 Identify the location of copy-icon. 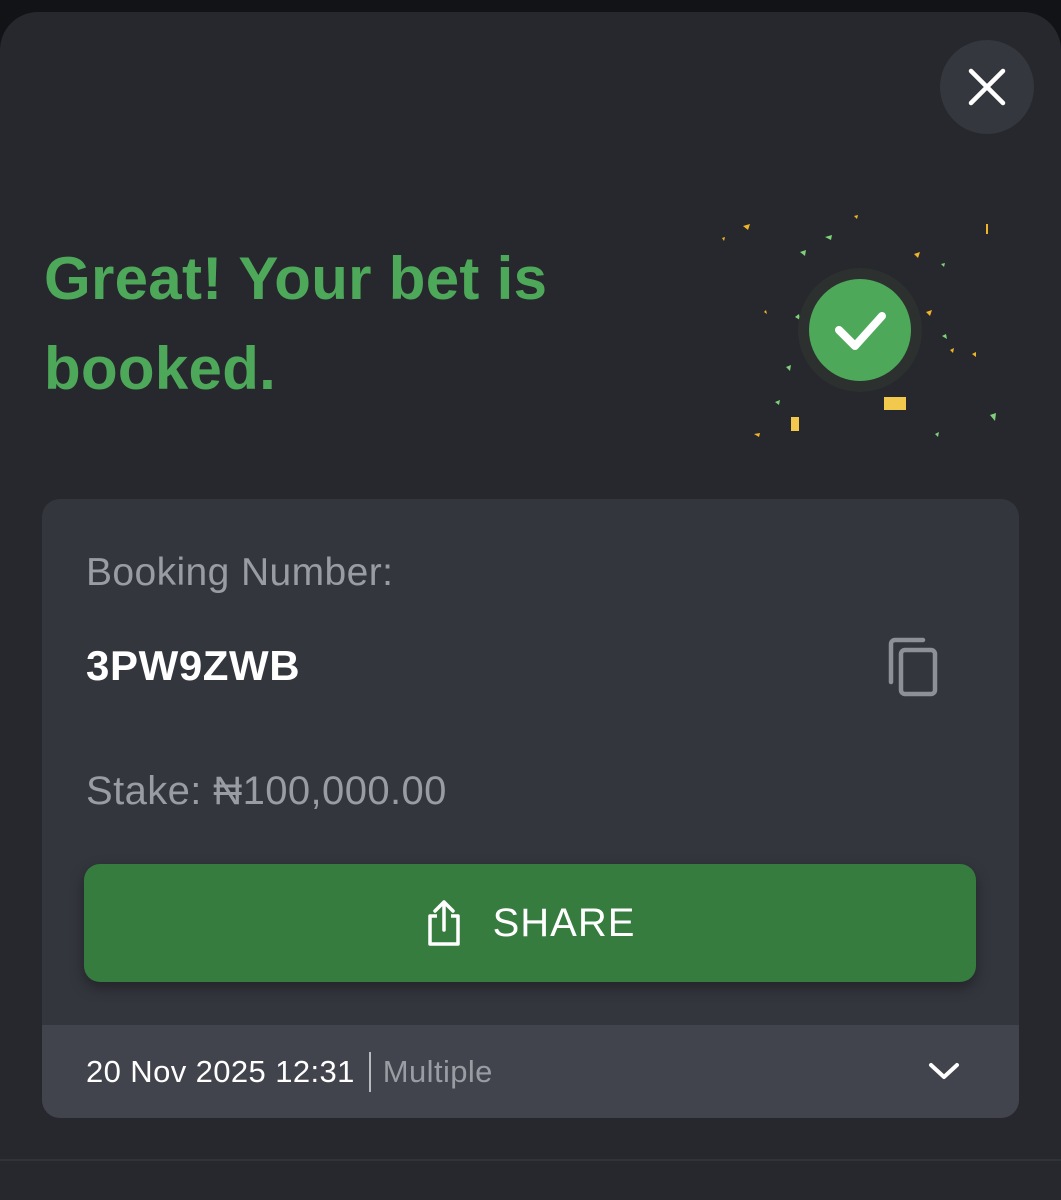
(913, 667).